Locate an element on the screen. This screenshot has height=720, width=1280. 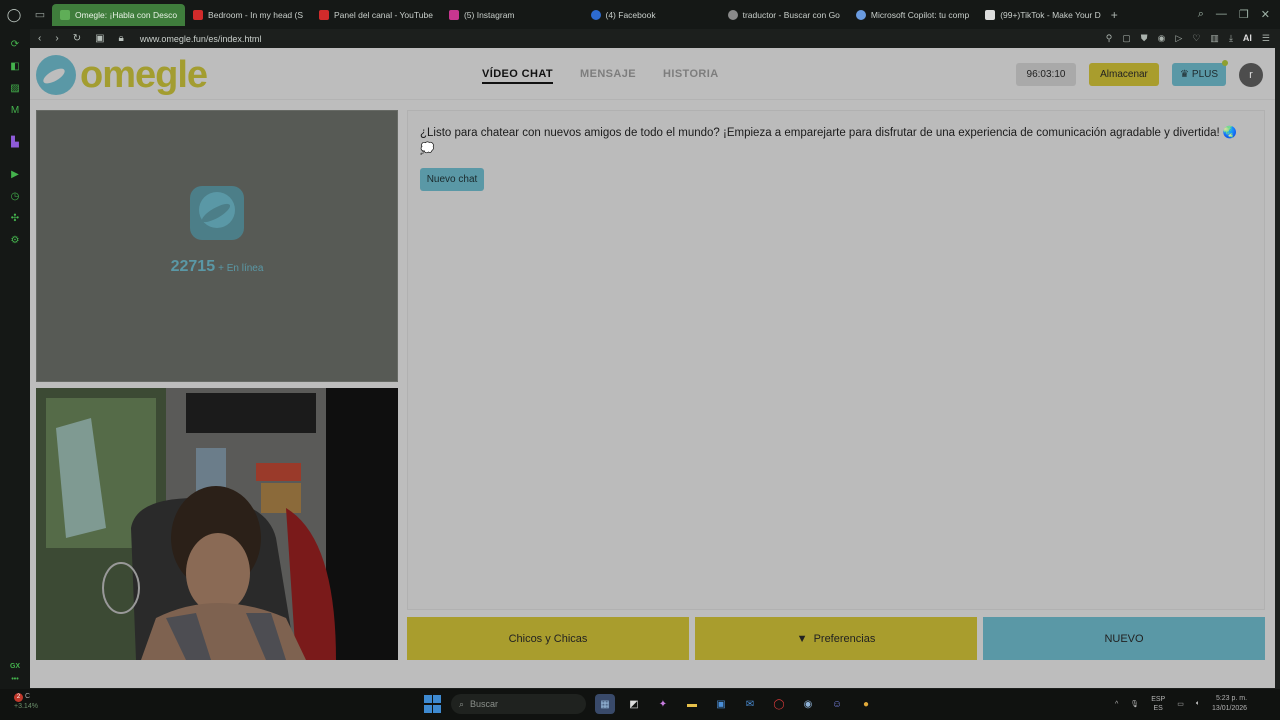
tab-facebook: (4) Facebook is located at coordinates (623, 15).